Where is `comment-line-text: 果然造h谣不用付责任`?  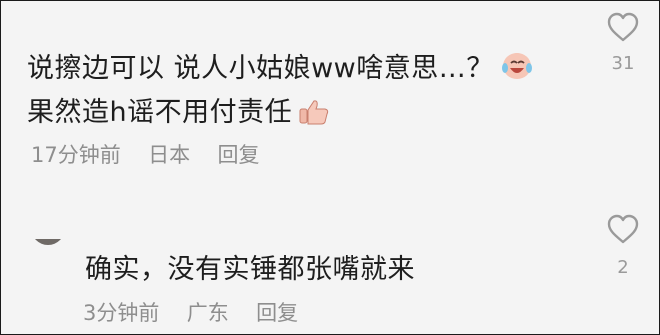 comment-line-text: 果然造h谣不用付责任 is located at coordinates (160, 112).